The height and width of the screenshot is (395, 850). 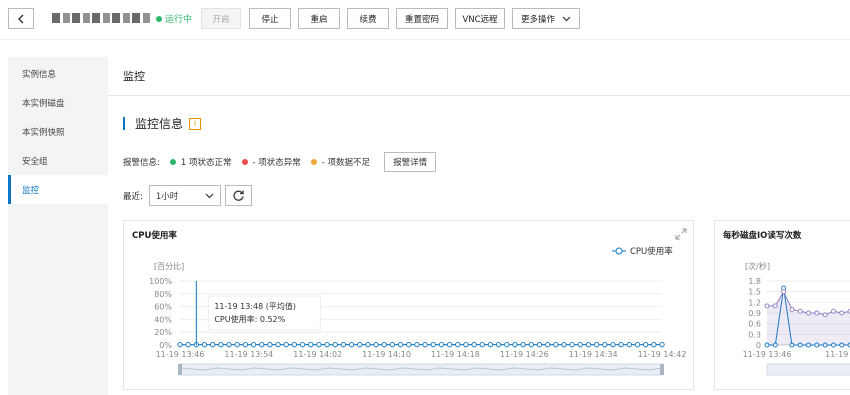 I want to click on alarm-abnormal-text: - 项状态异常, so click(x=276, y=163).